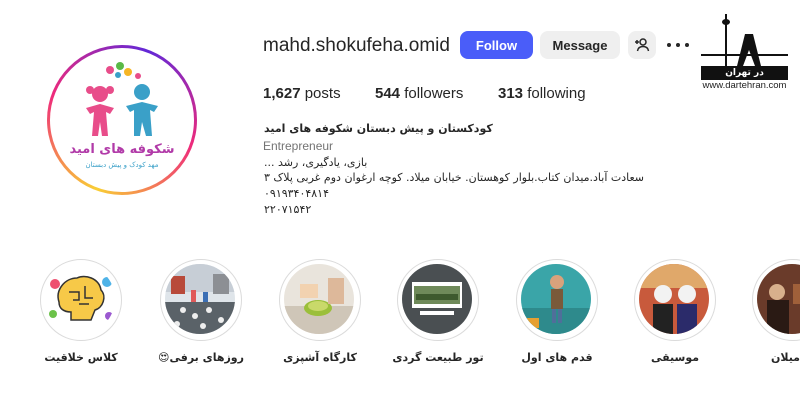 Image resolution: width=800 pixels, height=401 pixels. Describe the element at coordinates (122, 165) in the screenshot. I see `logo-subtext: مهد کودک و پیش دبستان` at that location.